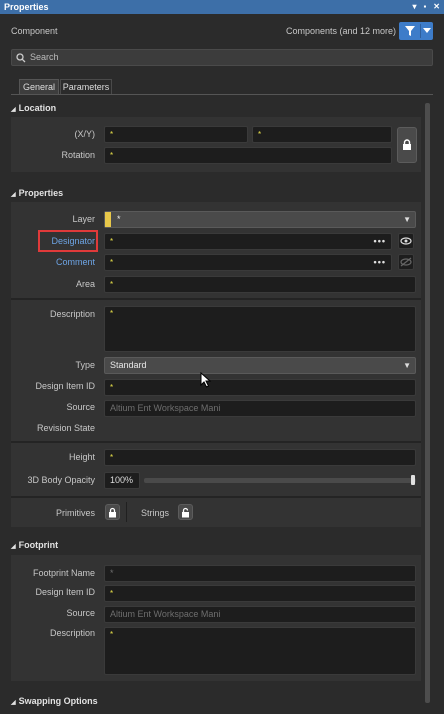  I want to click on description-label: Description, so click(72, 314).